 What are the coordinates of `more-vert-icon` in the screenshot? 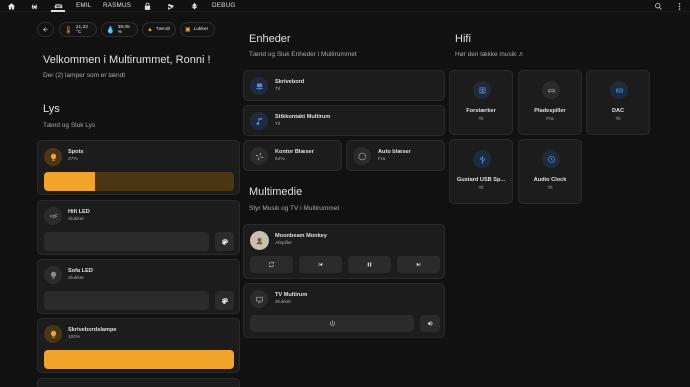 It's located at (679, 6).